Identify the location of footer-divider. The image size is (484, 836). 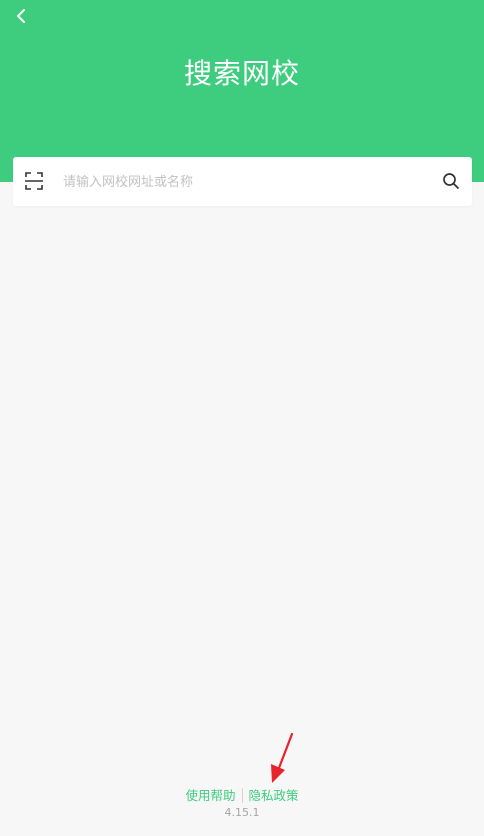
(242, 795).